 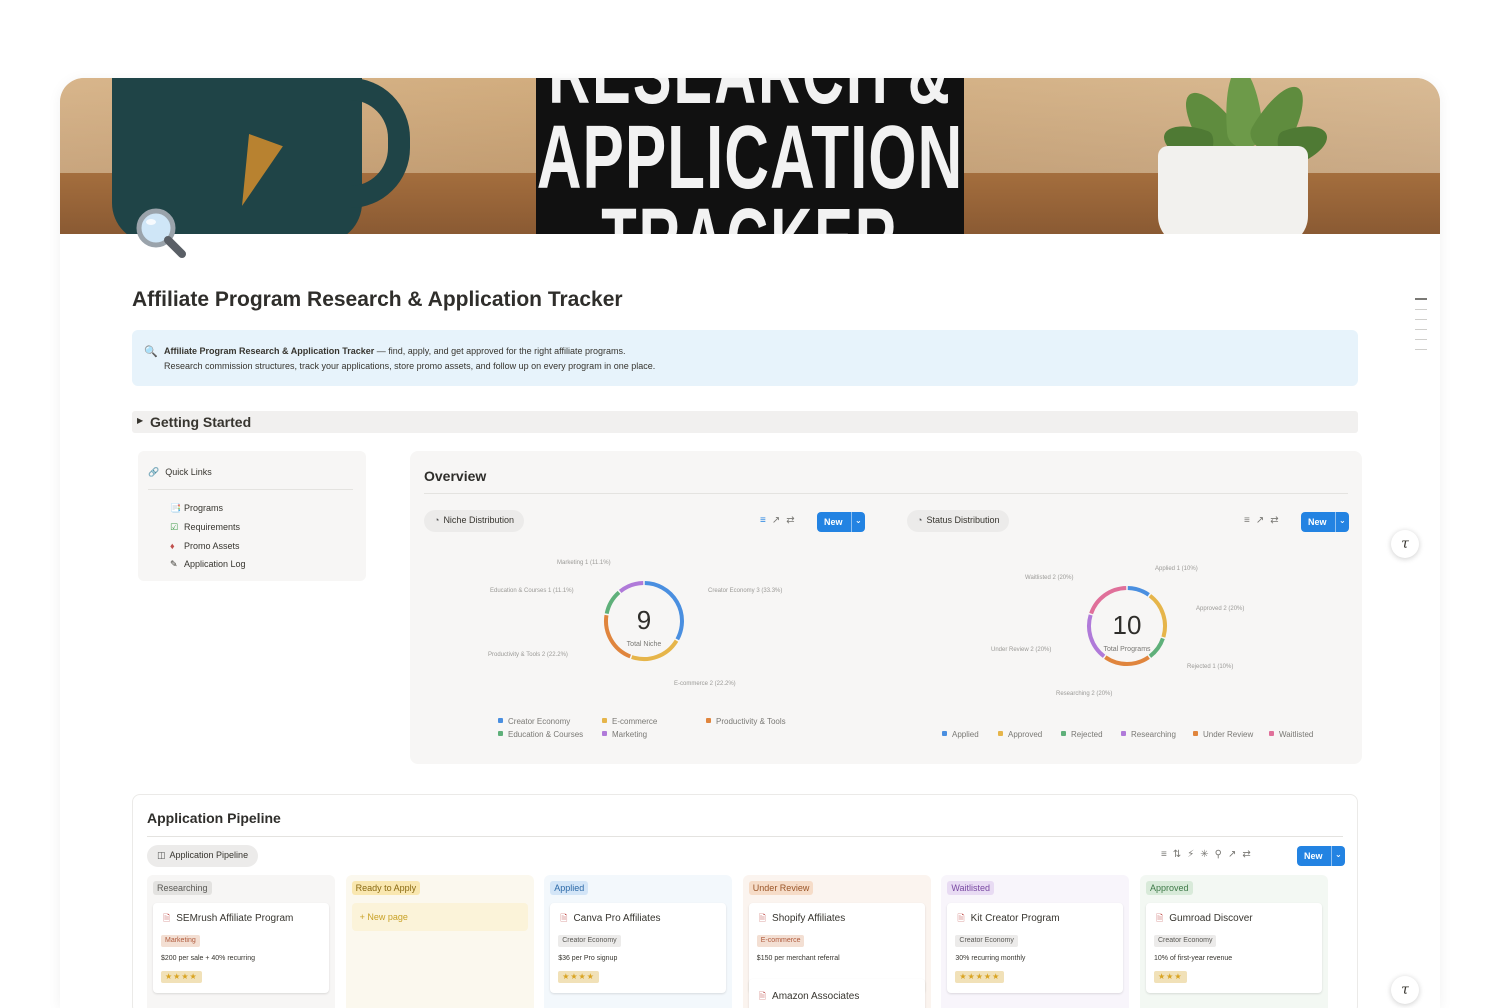 I want to click on promo-assets-icon: ♦, so click(x=172, y=546).